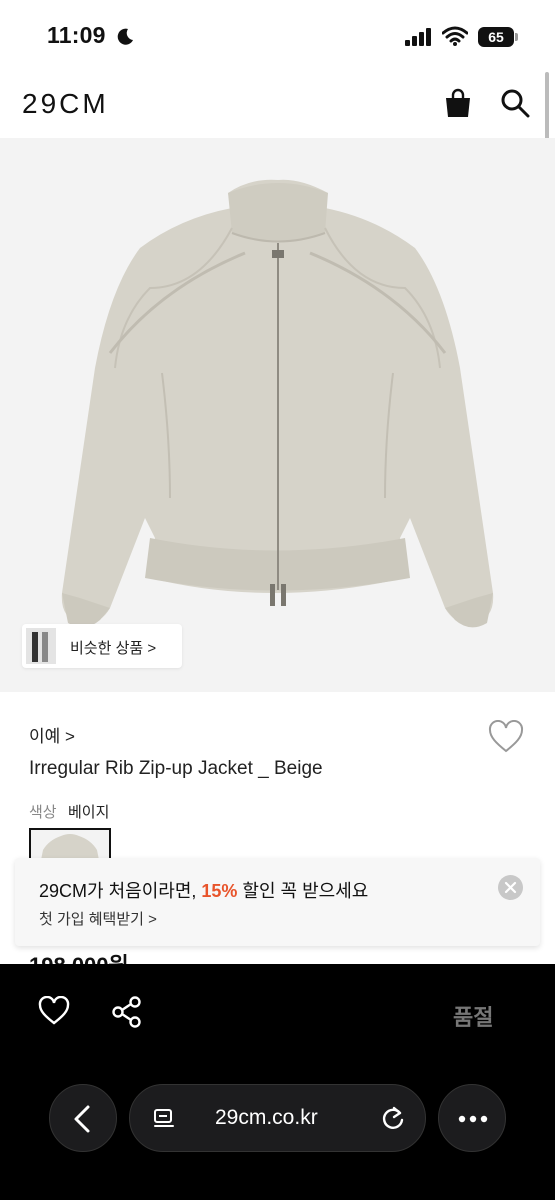 This screenshot has width=555, height=1200. I want to click on reload-icon, so click(393, 1118).